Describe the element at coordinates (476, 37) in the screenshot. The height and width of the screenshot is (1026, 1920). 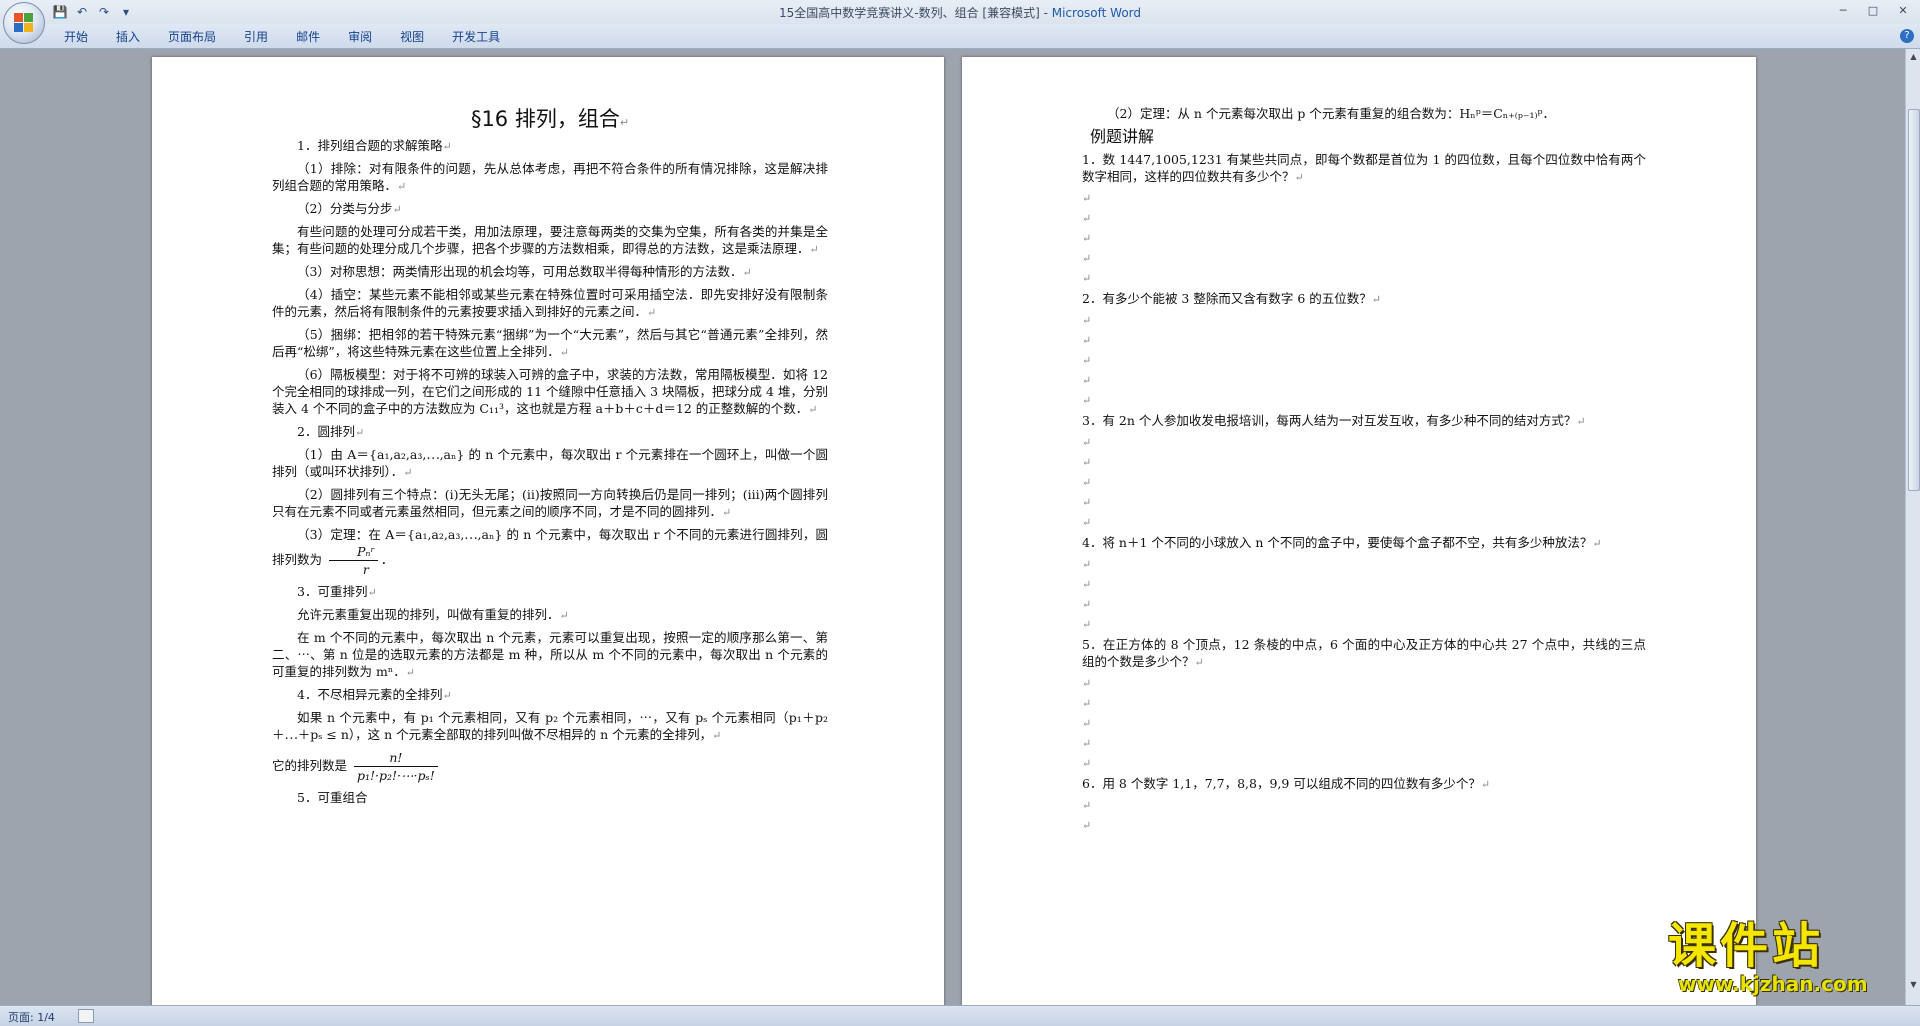
I see `ribbon-tab: 开发工具` at that location.